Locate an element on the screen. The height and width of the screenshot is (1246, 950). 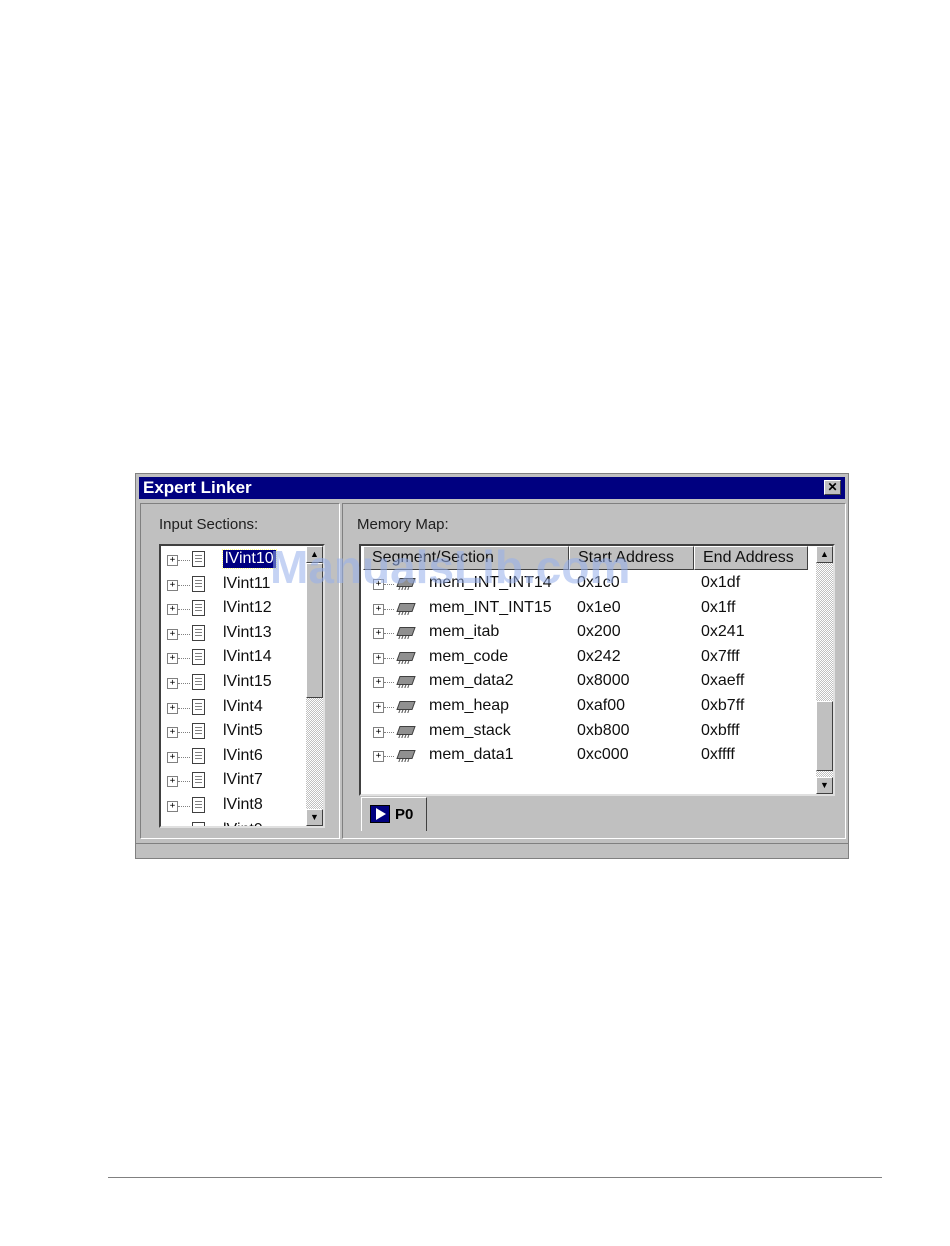
arrow-up-icon: ▲ is located at coordinates (824, 554).